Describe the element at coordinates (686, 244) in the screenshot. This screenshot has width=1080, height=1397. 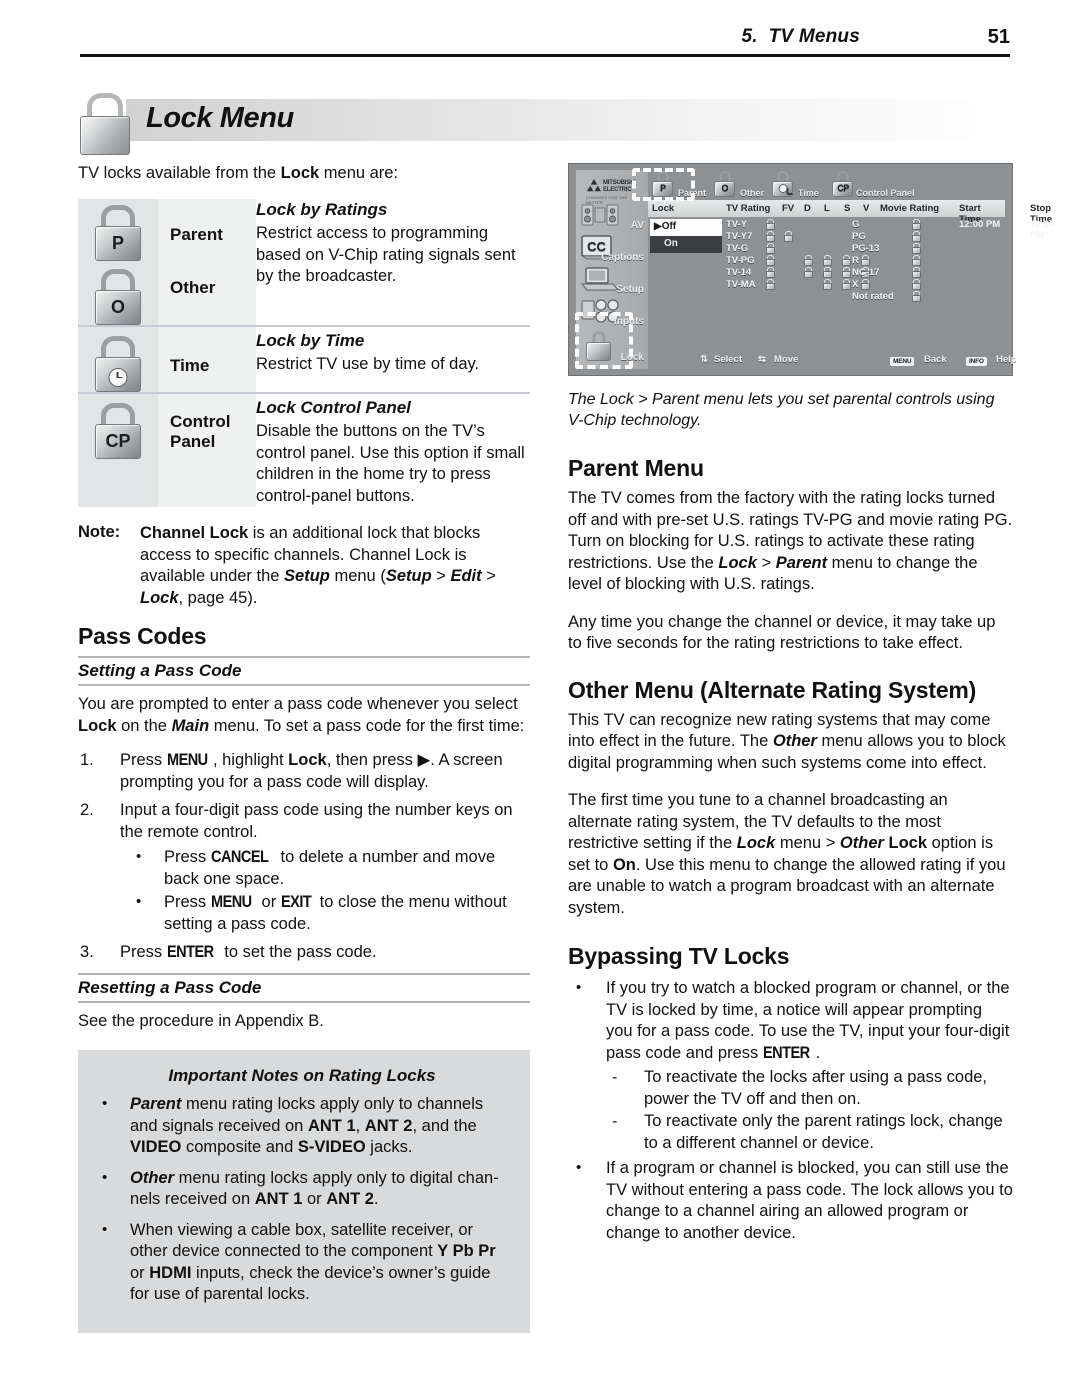
I see `lock-option-on: On` at that location.